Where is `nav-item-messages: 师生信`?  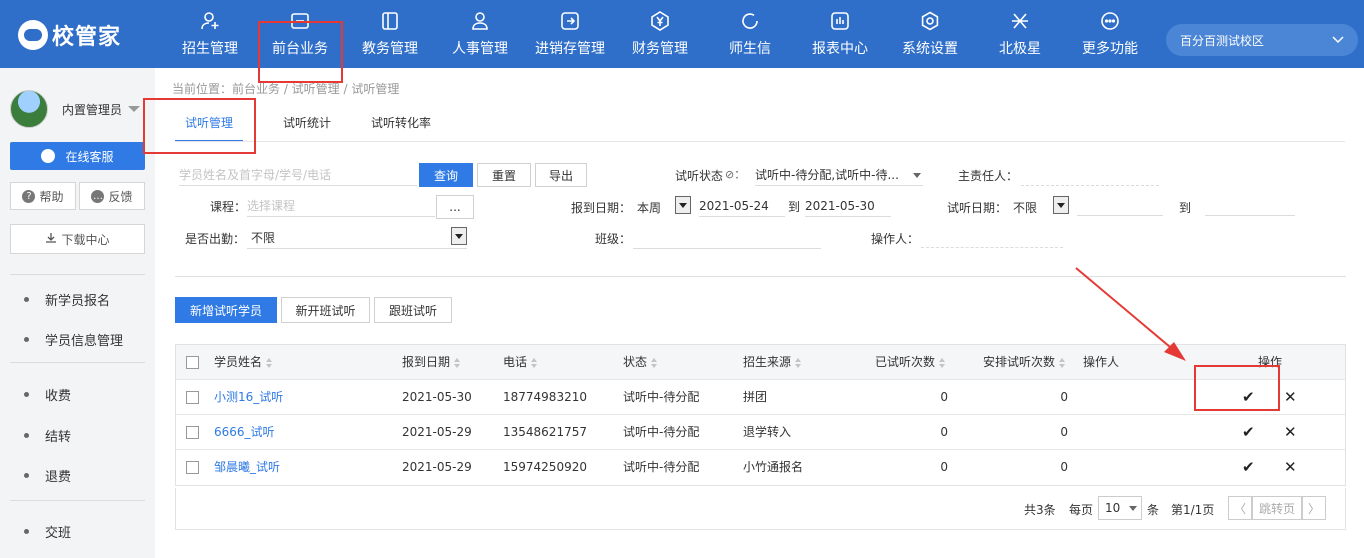
nav-item-messages: 师生信 is located at coordinates (750, 34).